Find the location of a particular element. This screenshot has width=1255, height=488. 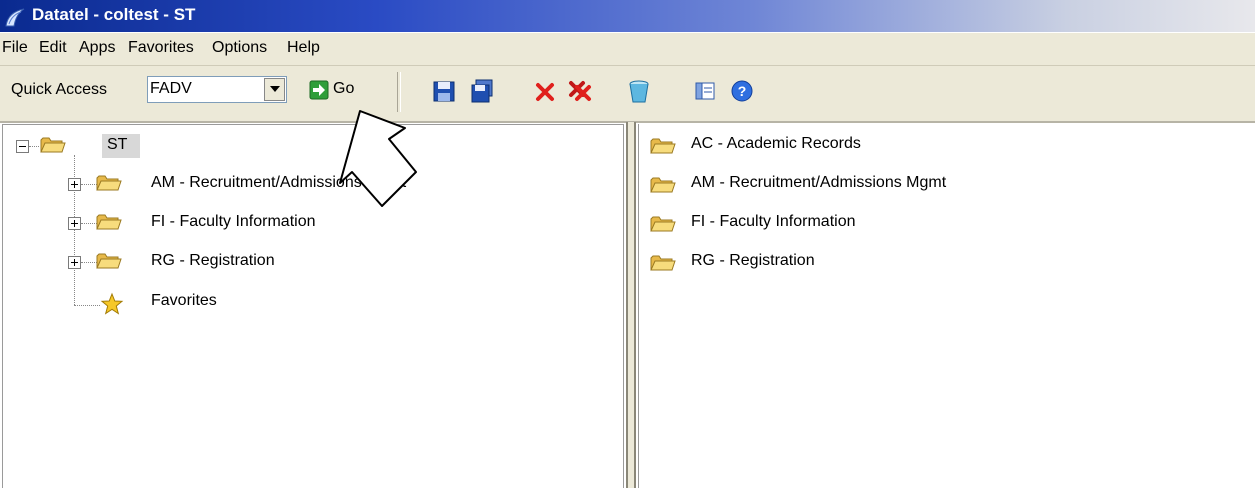

go-label: Go is located at coordinates (344, 88).